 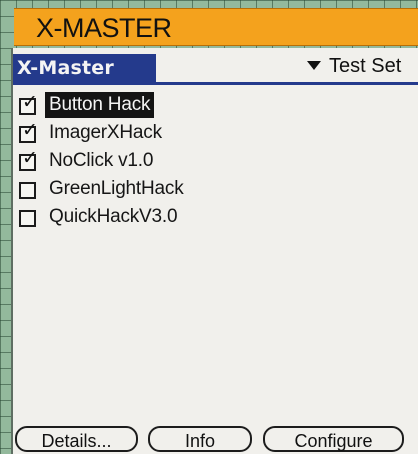 I want to click on triangle-down-icon, so click(x=314, y=65).